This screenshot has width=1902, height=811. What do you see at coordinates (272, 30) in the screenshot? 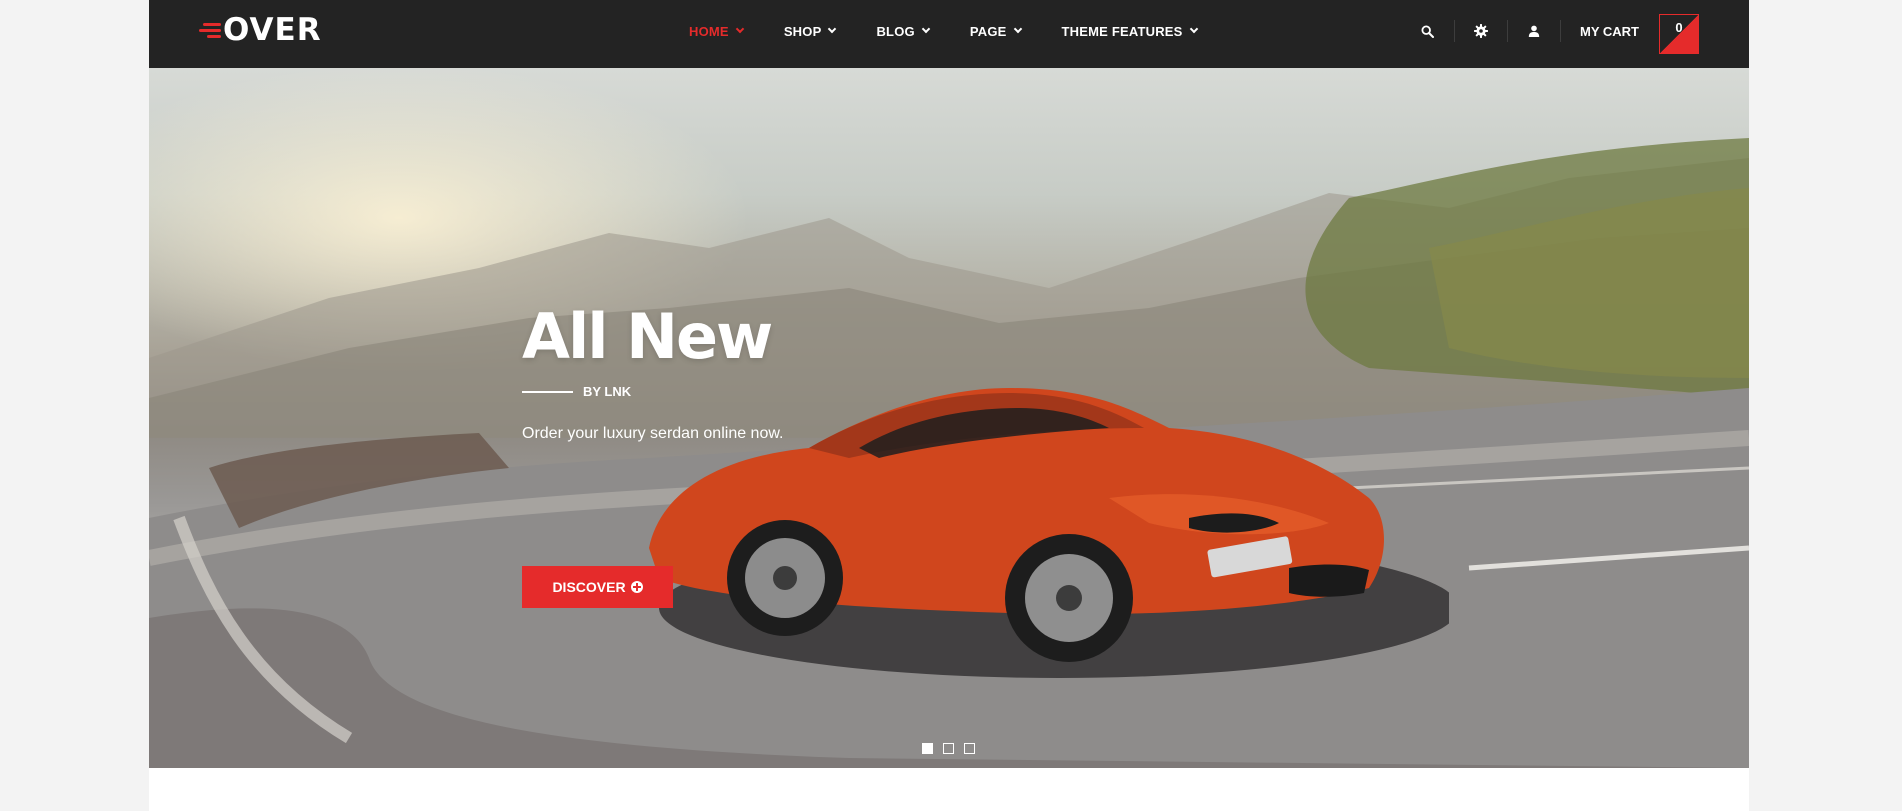
I see `logo-text: OVER` at bounding box center [272, 30].